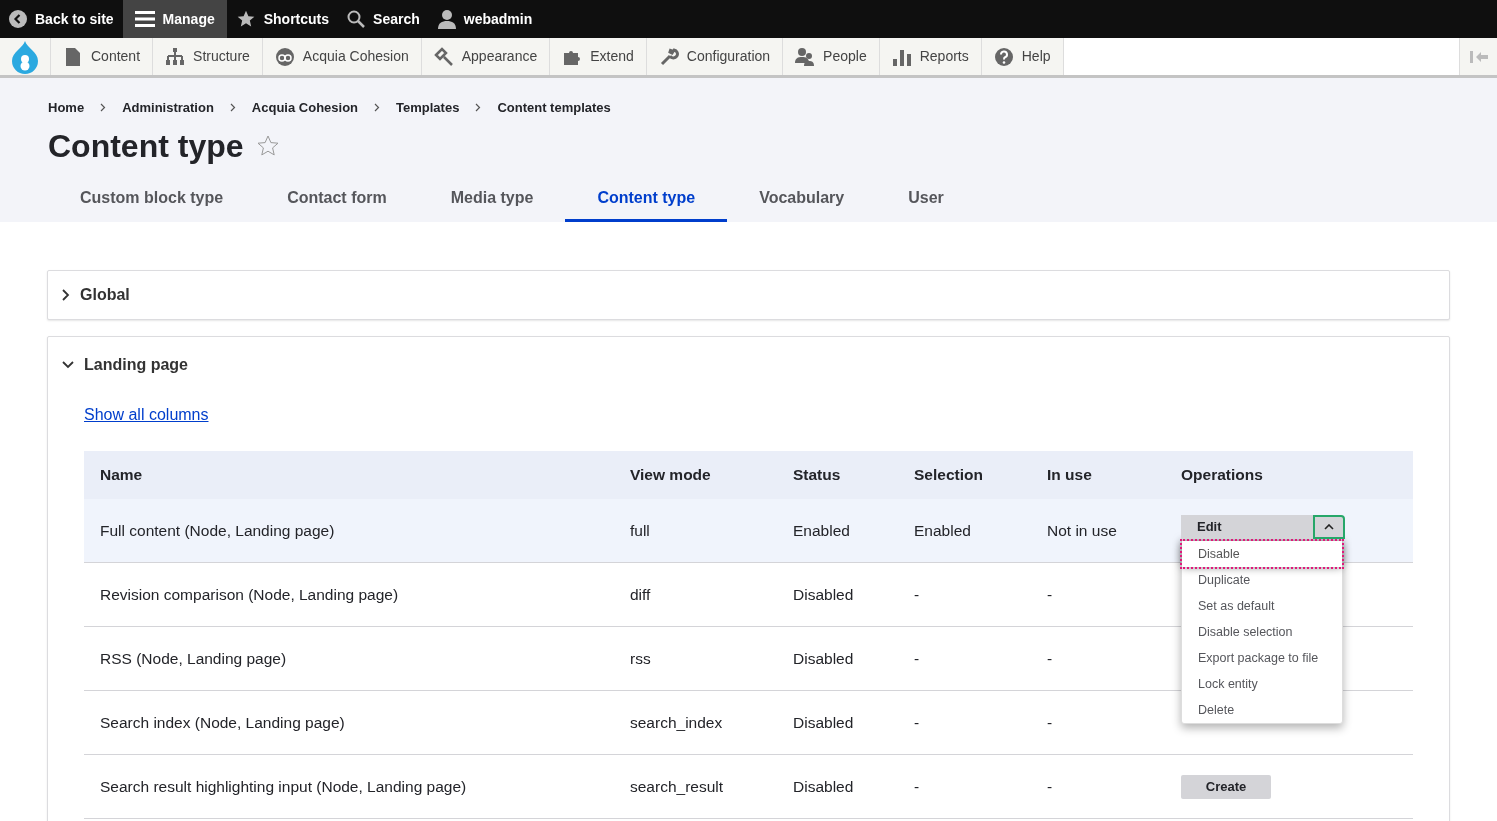  Describe the element at coordinates (428, 108) in the screenshot. I see `breadcrumb-link: Templates` at that location.